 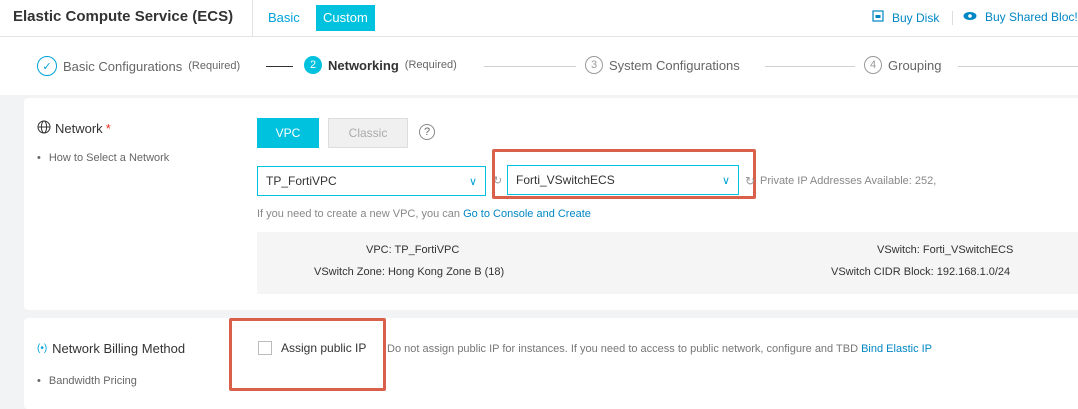 I want to click on network-title: Network *, so click(x=74, y=128).